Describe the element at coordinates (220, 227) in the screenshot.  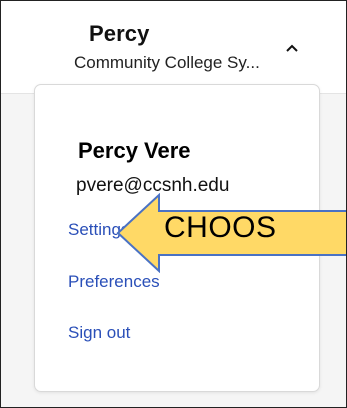
I see `callout-text: CHOOS` at that location.